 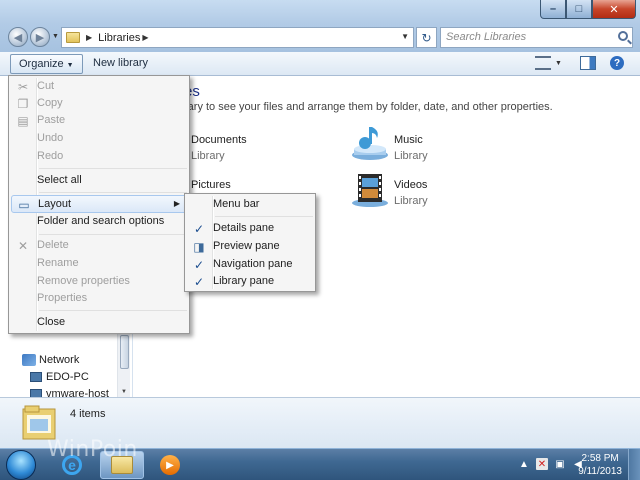 What do you see at coordinates (55, 204) in the screenshot?
I see `menu-item-label: Layout` at bounding box center [55, 204].